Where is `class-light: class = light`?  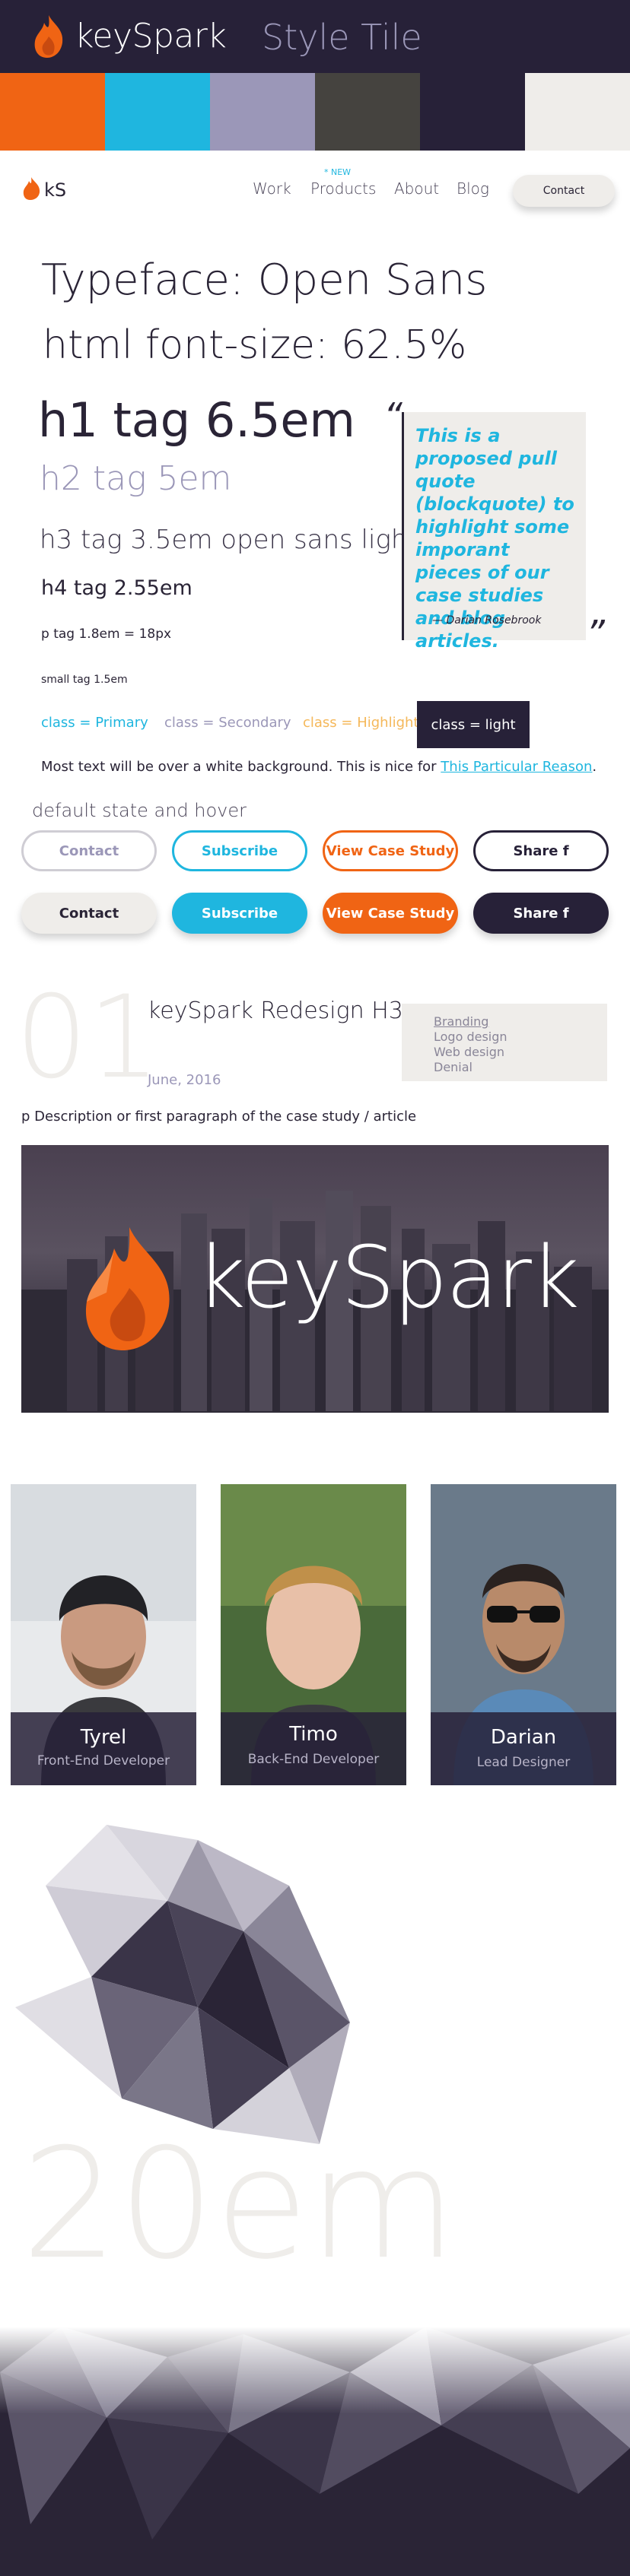
class-light: class = light is located at coordinates (473, 724).